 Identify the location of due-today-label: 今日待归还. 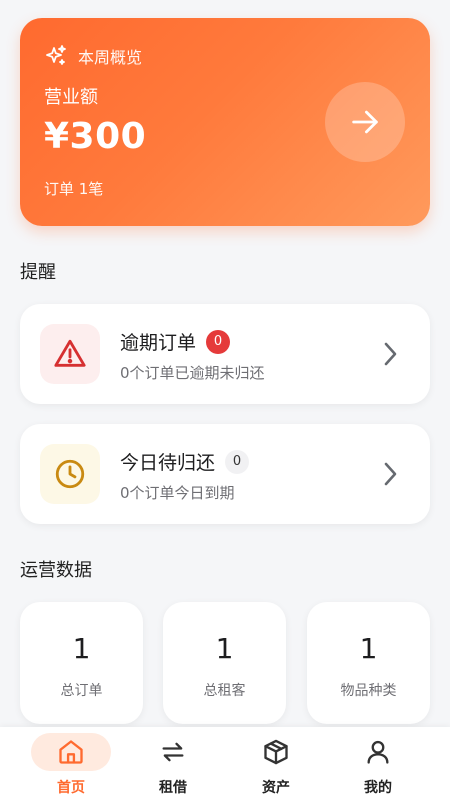
(168, 463).